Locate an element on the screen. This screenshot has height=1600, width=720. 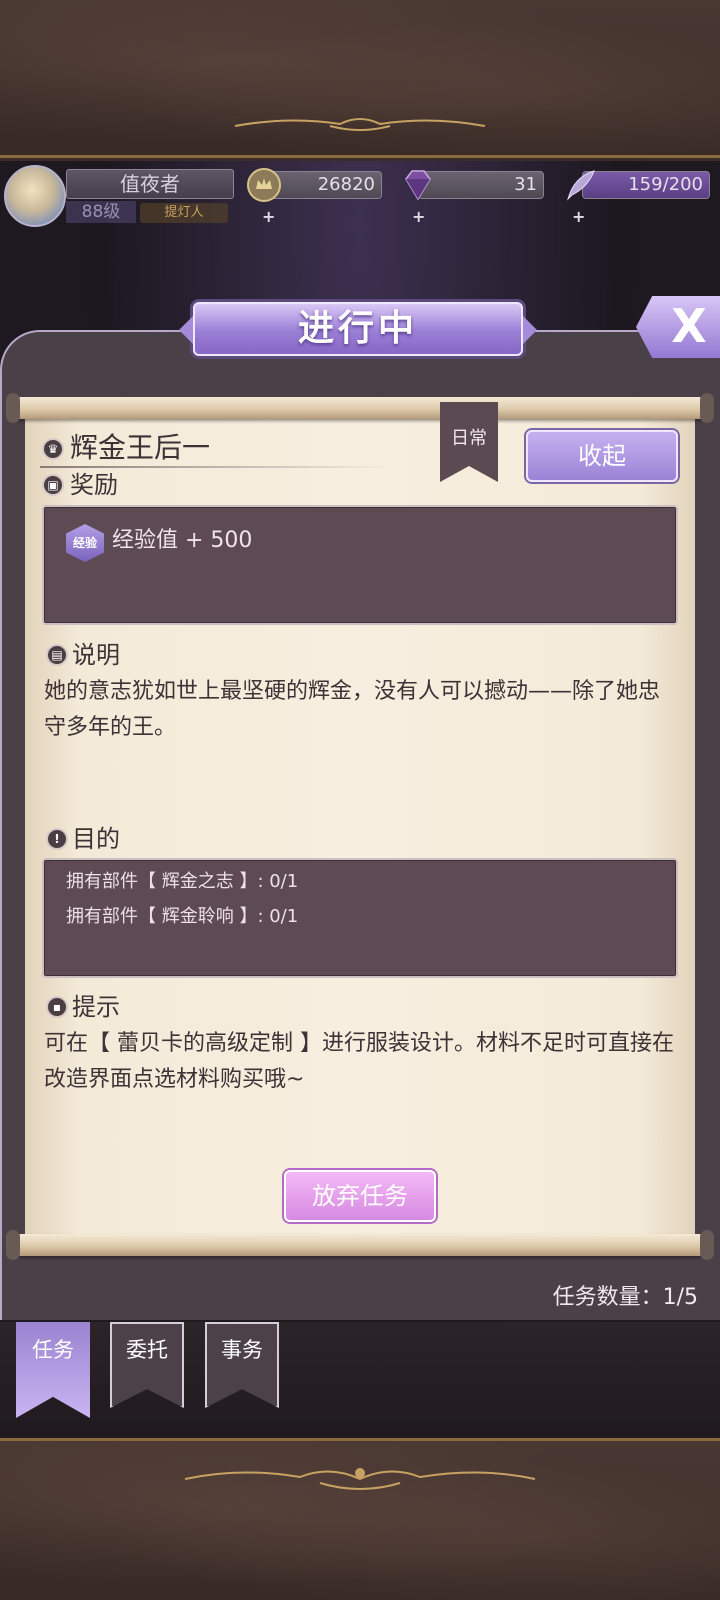
reward-exp-text: 经验值 + 500 is located at coordinates (182, 540).